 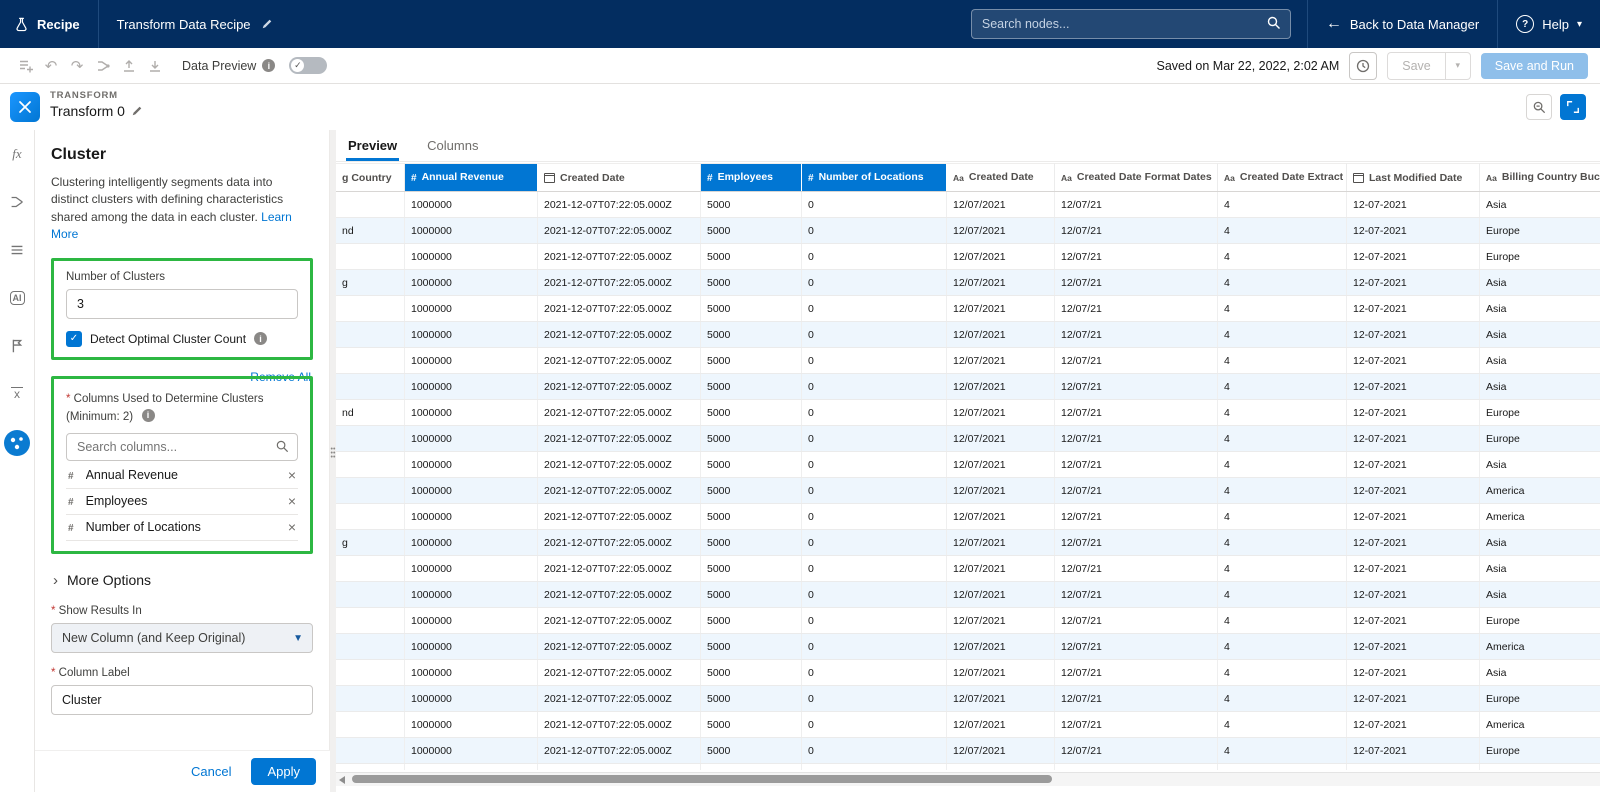 I want to click on save-dropdown-button: ▾, so click(x=1457, y=65).